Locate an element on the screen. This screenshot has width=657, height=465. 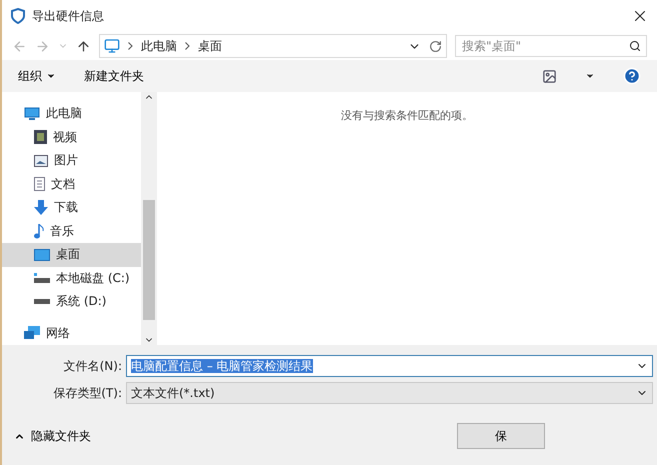
sidebar-label: 此电脑 is located at coordinates (64, 113).